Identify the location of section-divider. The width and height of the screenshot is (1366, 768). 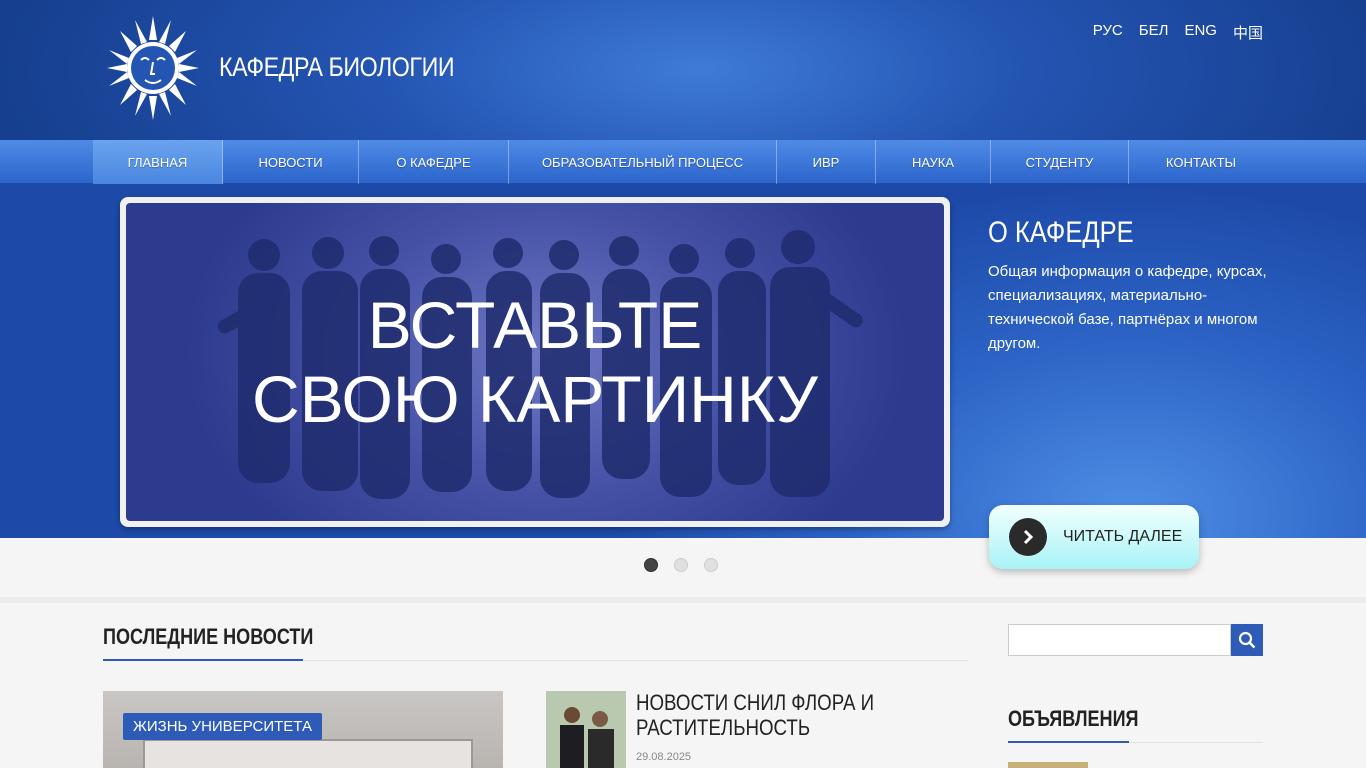
(683, 600).